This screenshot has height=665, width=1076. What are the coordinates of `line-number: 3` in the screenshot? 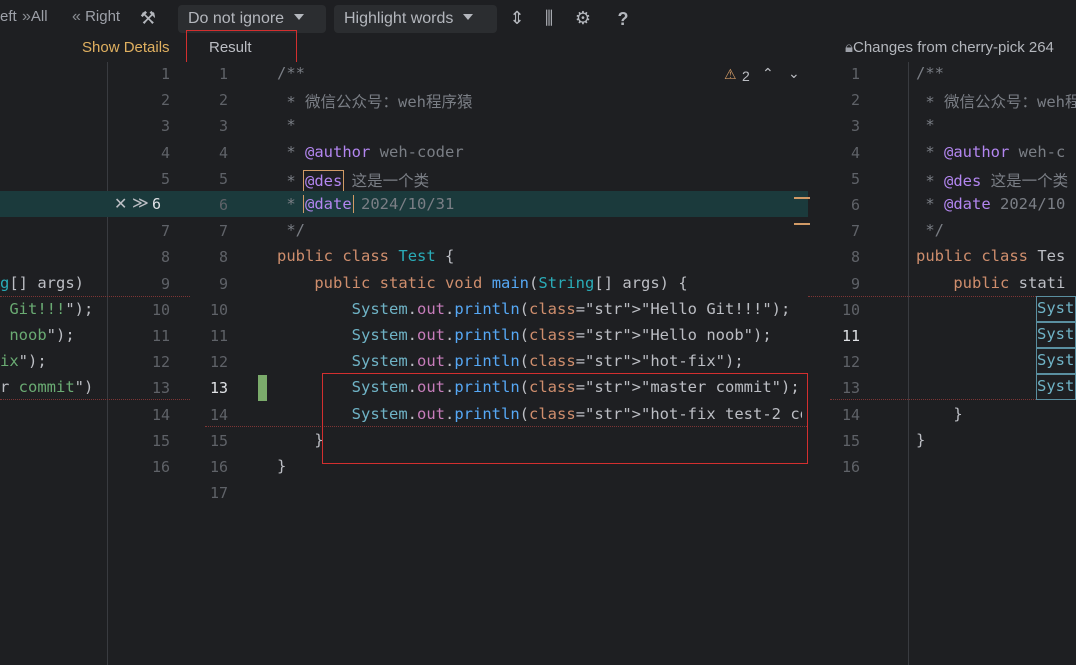 It's located at (855, 126).